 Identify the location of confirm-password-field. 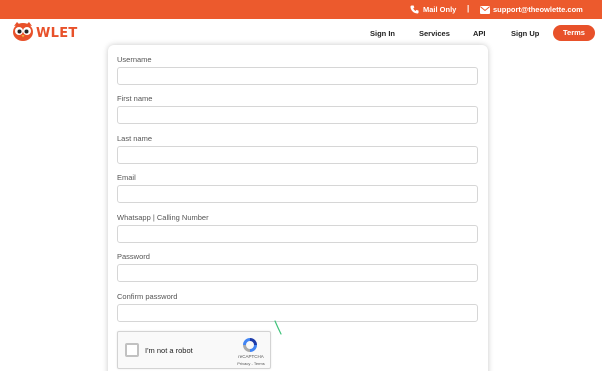
(297, 313).